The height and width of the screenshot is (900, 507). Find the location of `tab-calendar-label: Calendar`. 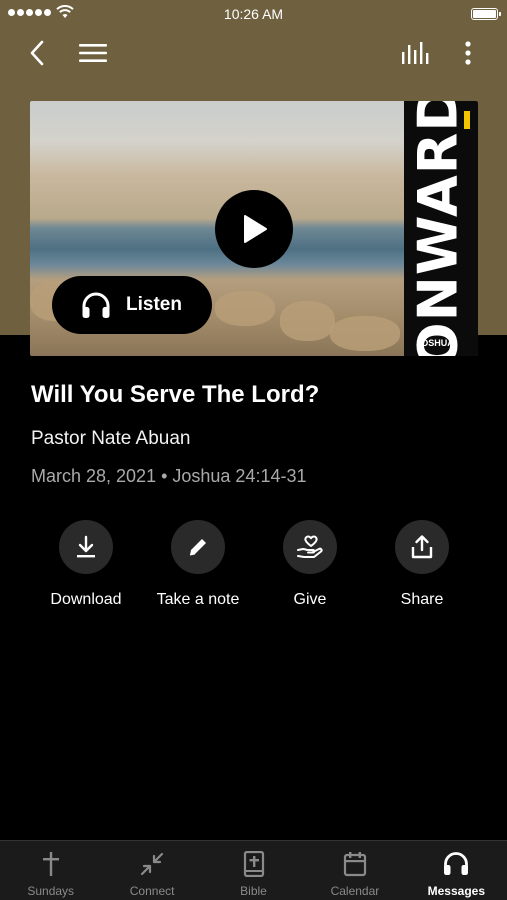

tab-calendar-label: Calendar is located at coordinates (355, 891).